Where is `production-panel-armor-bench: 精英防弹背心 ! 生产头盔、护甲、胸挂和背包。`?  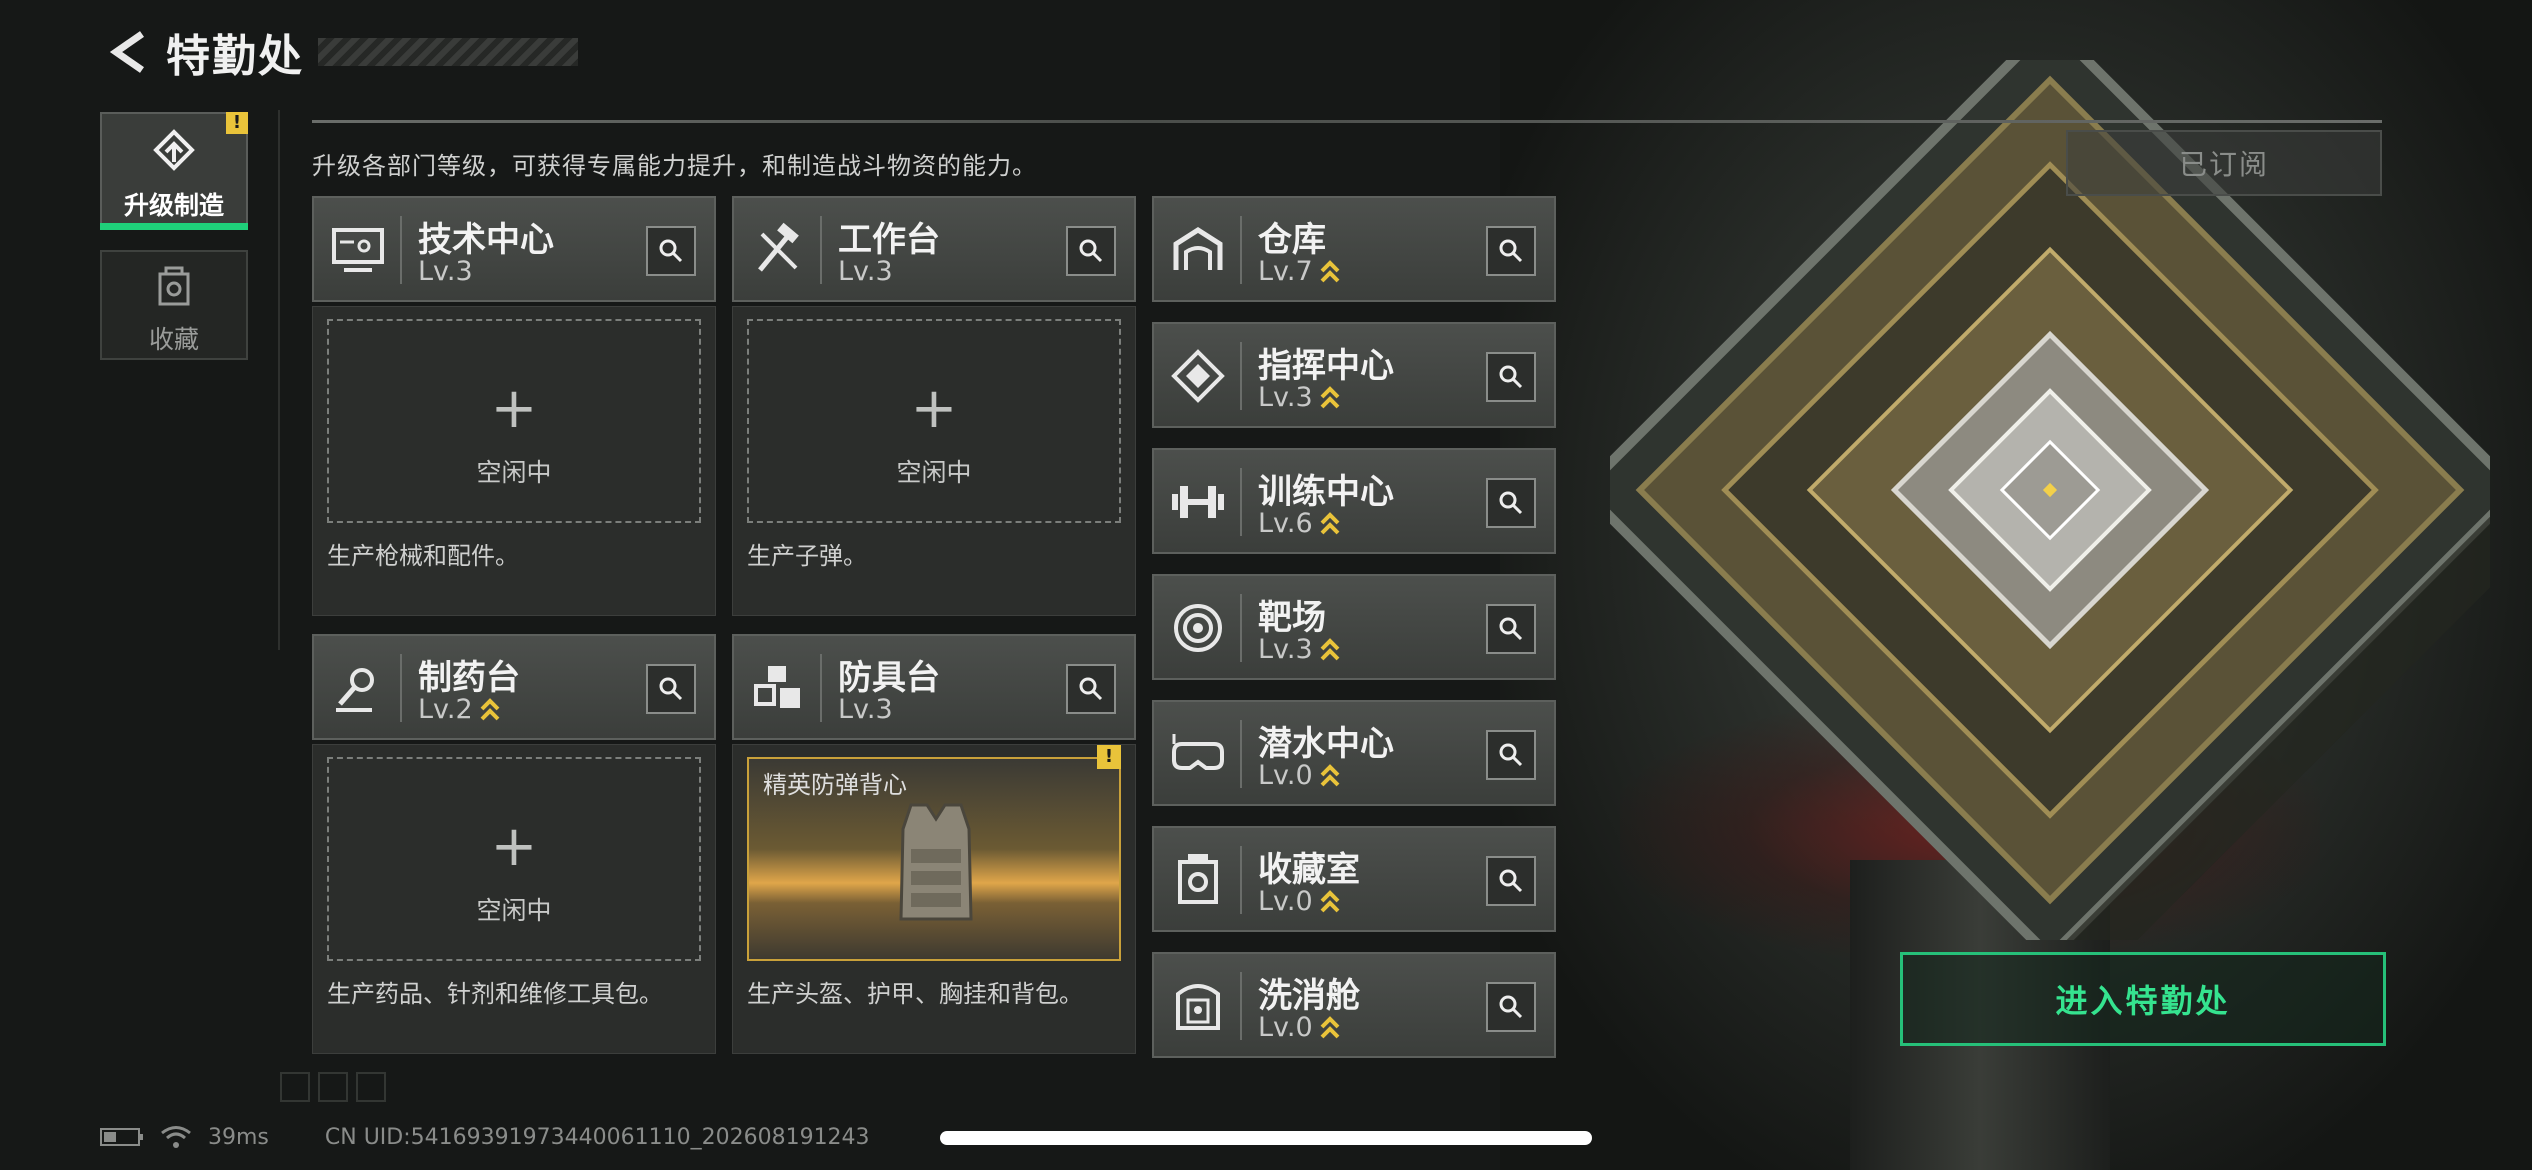 production-panel-armor-bench: 精英防弹背心 ! 生产头盔、护甲、胸挂和背包。 is located at coordinates (934, 899).